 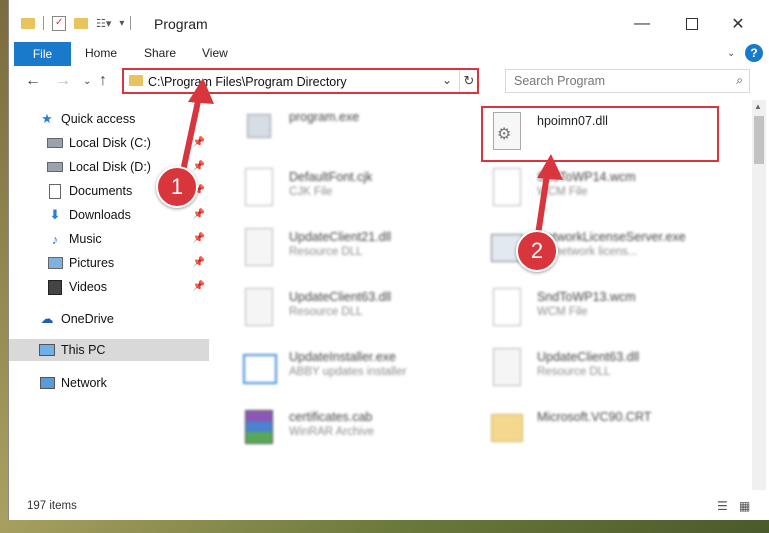 What do you see at coordinates (55, 287) in the screenshot?
I see `videos-icon` at bounding box center [55, 287].